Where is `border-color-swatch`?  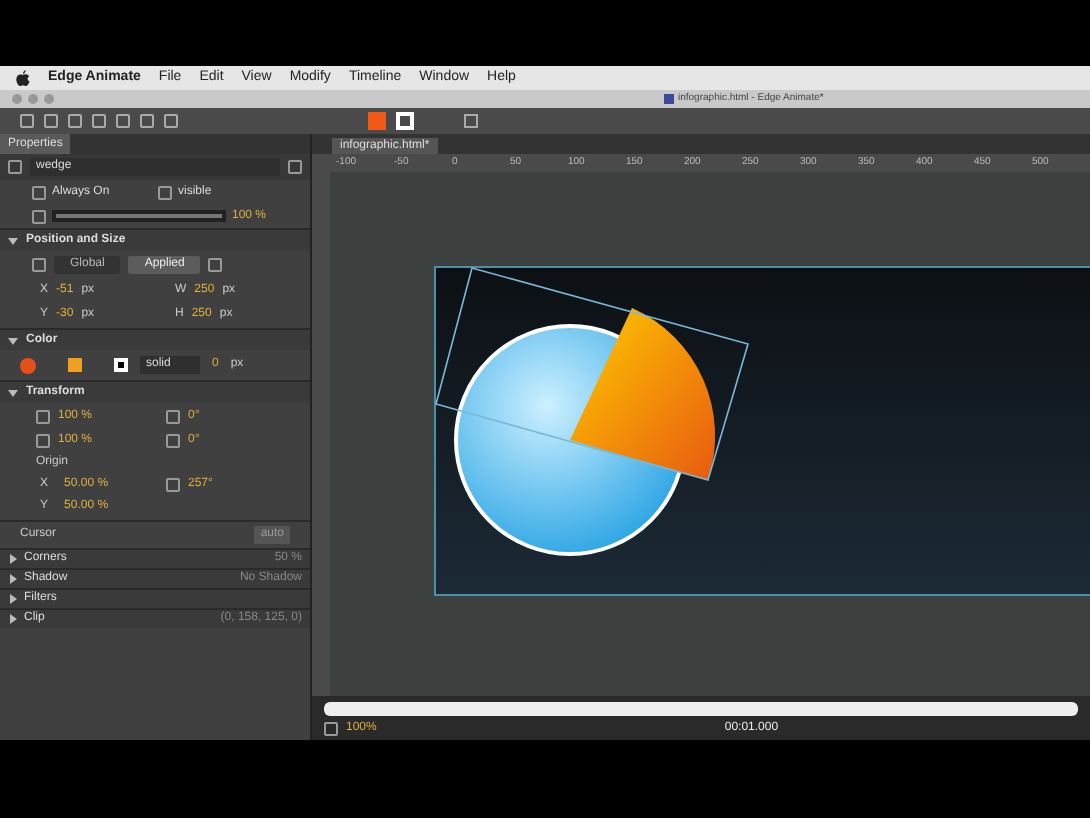
border-color-swatch is located at coordinates (121, 365).